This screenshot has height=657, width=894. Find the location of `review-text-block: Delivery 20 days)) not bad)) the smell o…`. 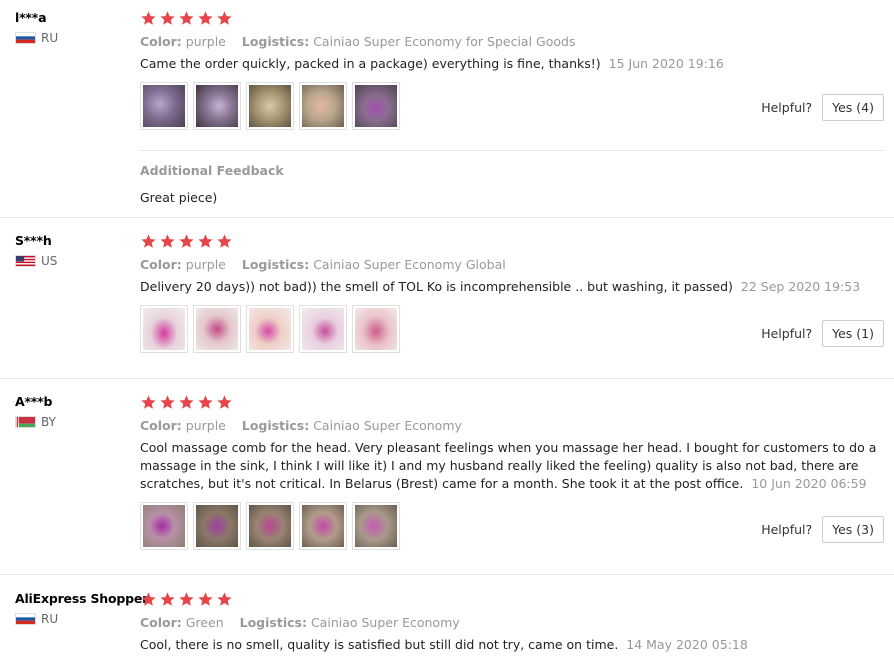

review-text-block: Delivery 20 days)) not bad)) the smell o… is located at coordinates (512, 287).